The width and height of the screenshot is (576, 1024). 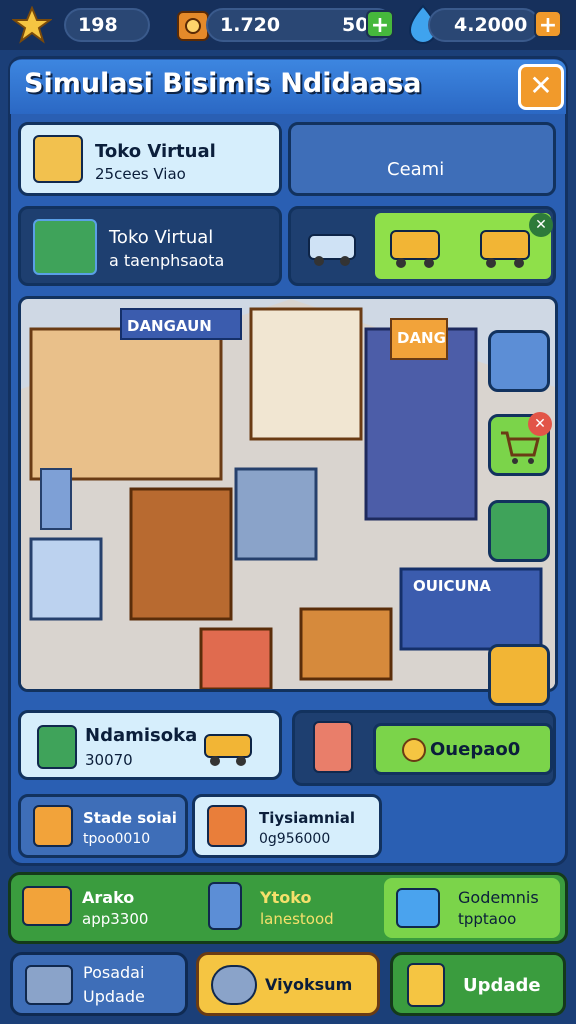 I want to click on tips-title: Tiysiamnial, so click(x=307, y=818).